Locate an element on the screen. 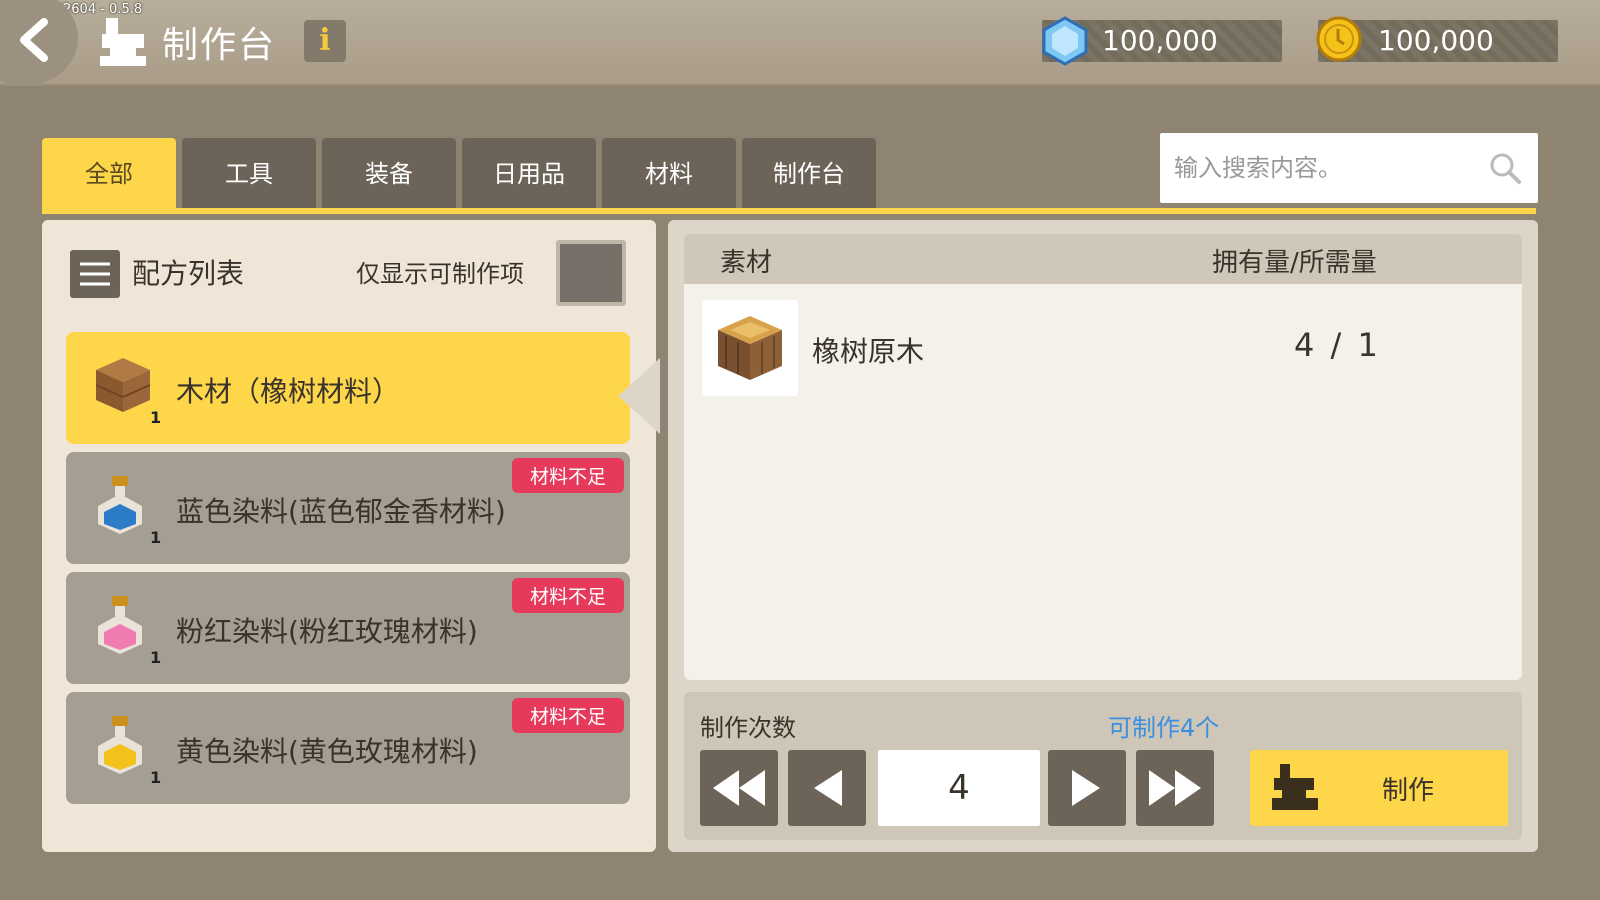 Image resolution: width=1600 pixels, height=900 pixels. recipe-name: 木材（橡树材料） is located at coordinates (288, 391).